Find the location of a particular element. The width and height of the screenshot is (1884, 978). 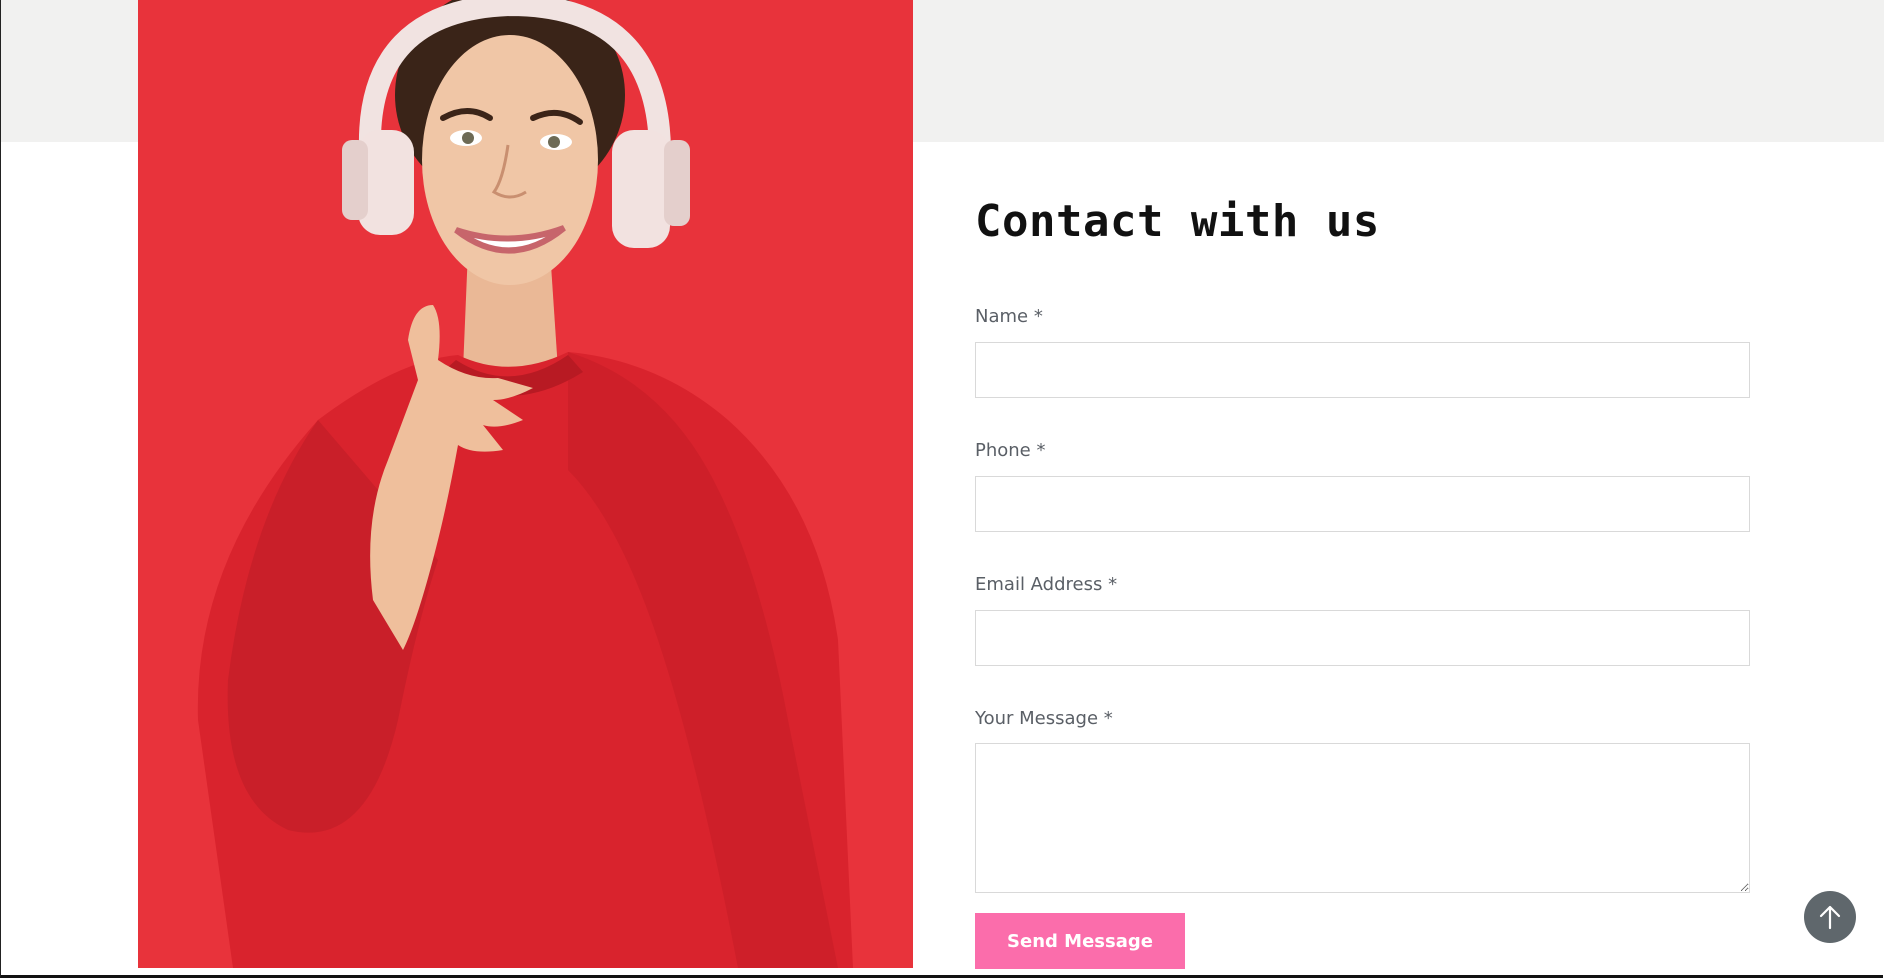

name-label: Name * is located at coordinates (1009, 316).